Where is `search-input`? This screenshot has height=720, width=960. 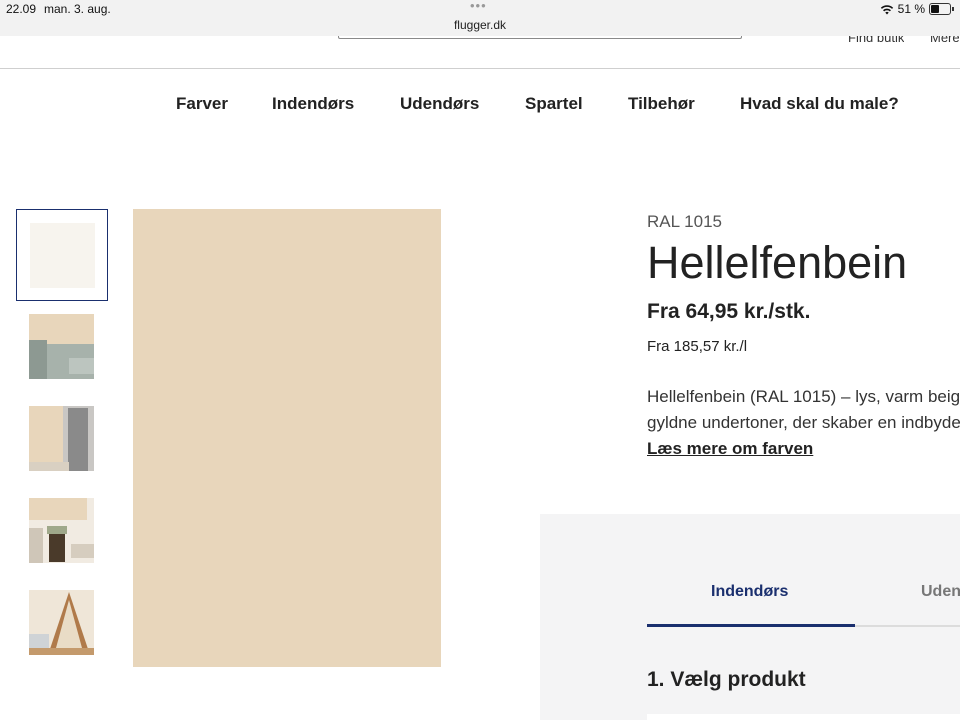
search-input is located at coordinates (540, 37).